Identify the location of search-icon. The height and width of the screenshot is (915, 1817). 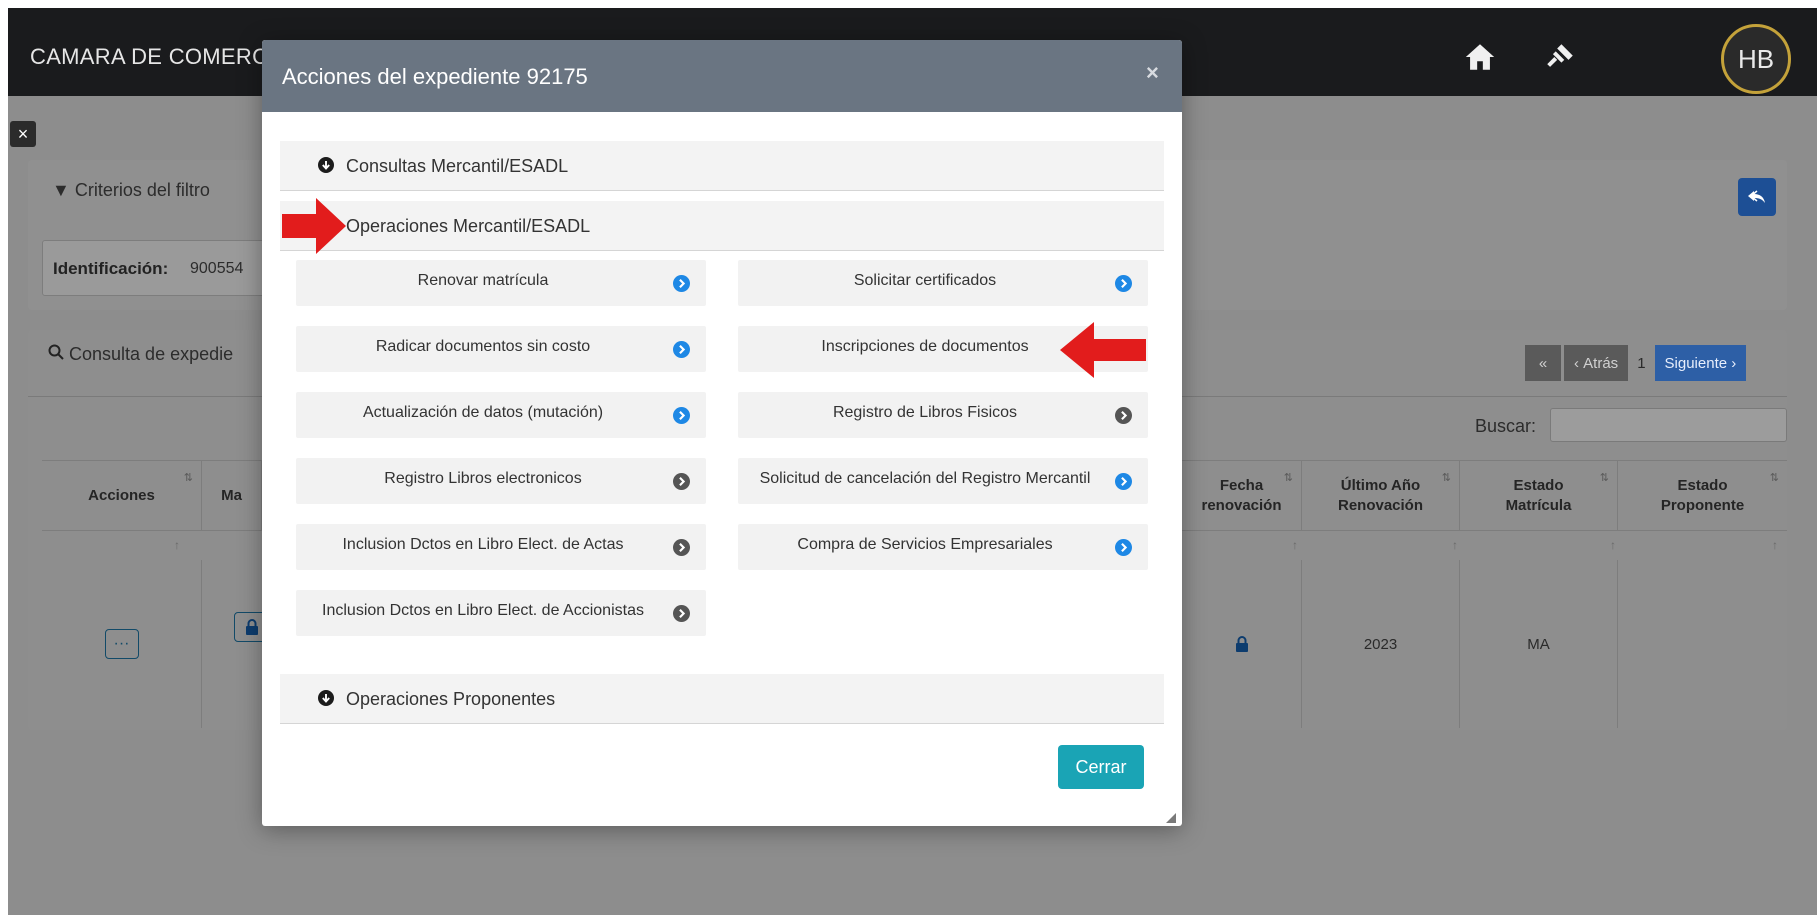
(58, 354).